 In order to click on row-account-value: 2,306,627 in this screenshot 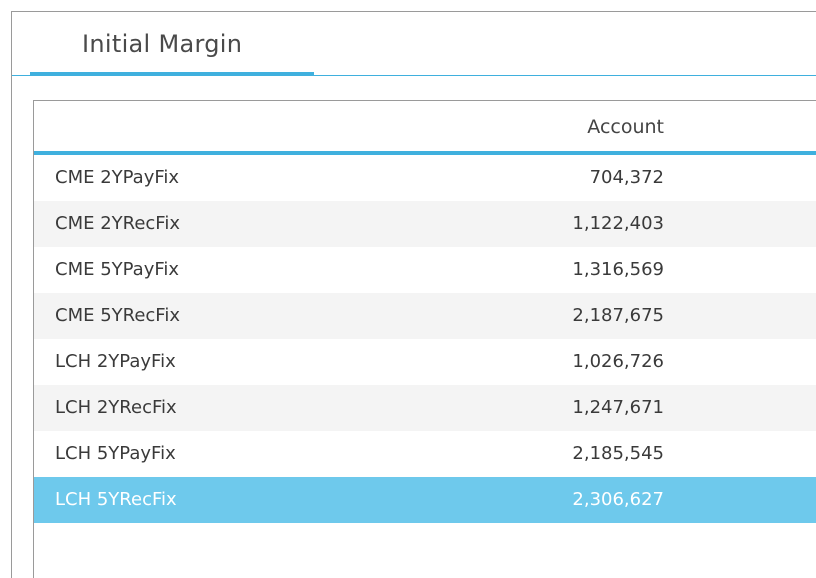, I will do `click(618, 499)`.